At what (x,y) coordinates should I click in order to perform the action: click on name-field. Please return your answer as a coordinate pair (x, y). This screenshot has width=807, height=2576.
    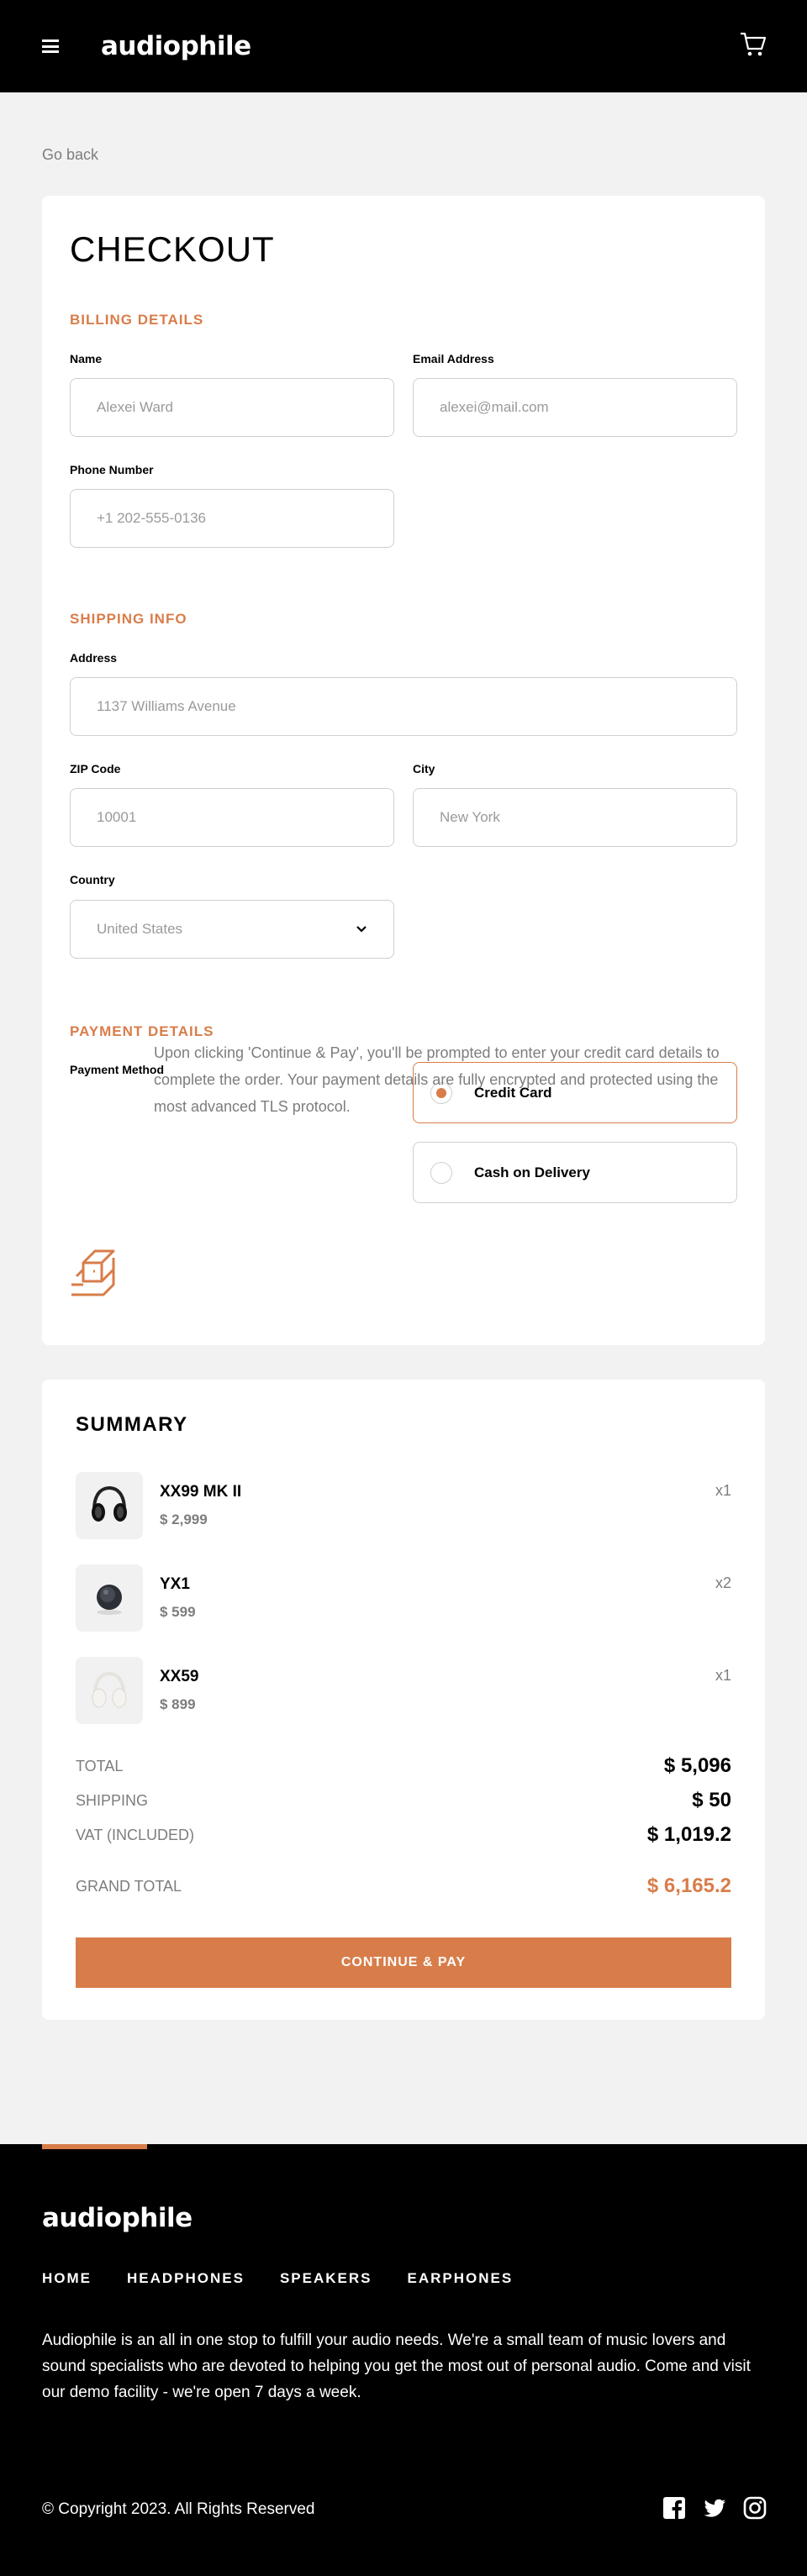
    Looking at the image, I should click on (232, 407).